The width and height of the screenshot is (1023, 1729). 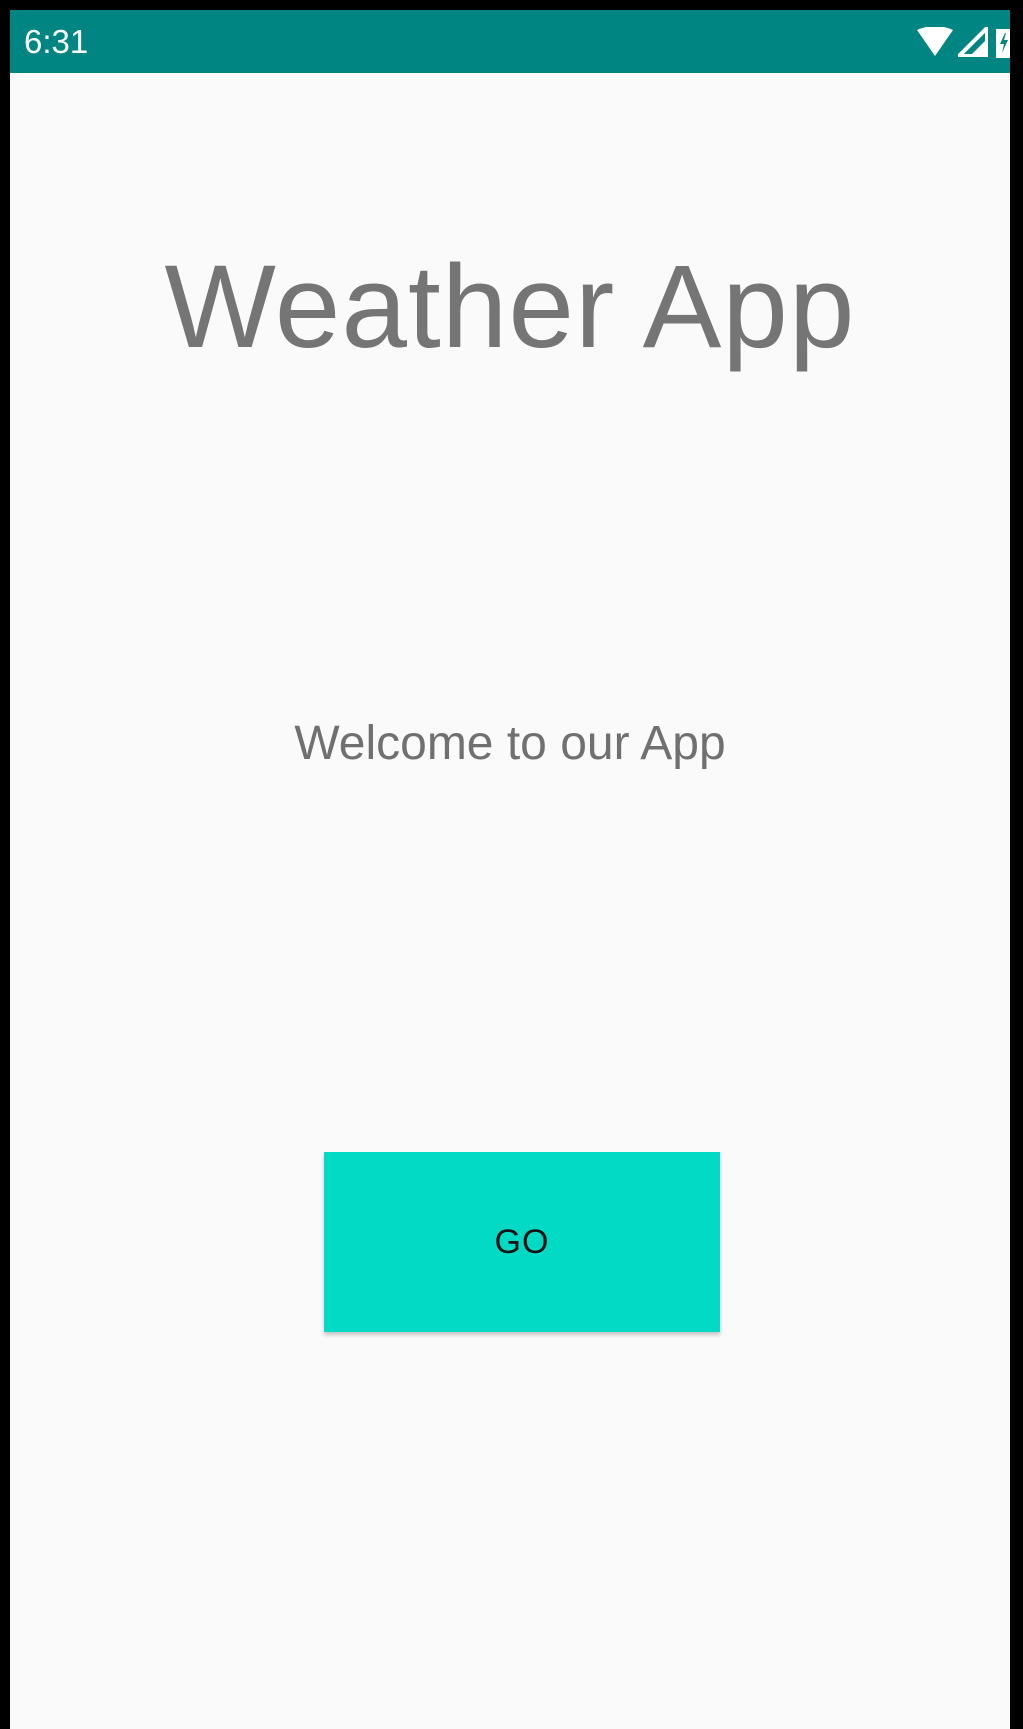 I want to click on status-icons, so click(x=963, y=42).